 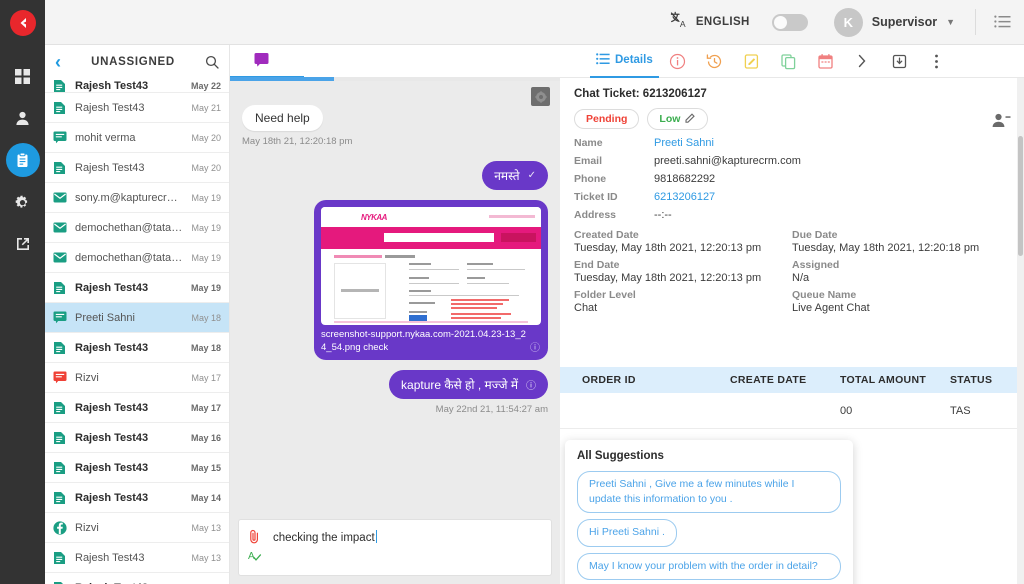 I want to click on chat-bubble-icon, so click(x=261, y=62).